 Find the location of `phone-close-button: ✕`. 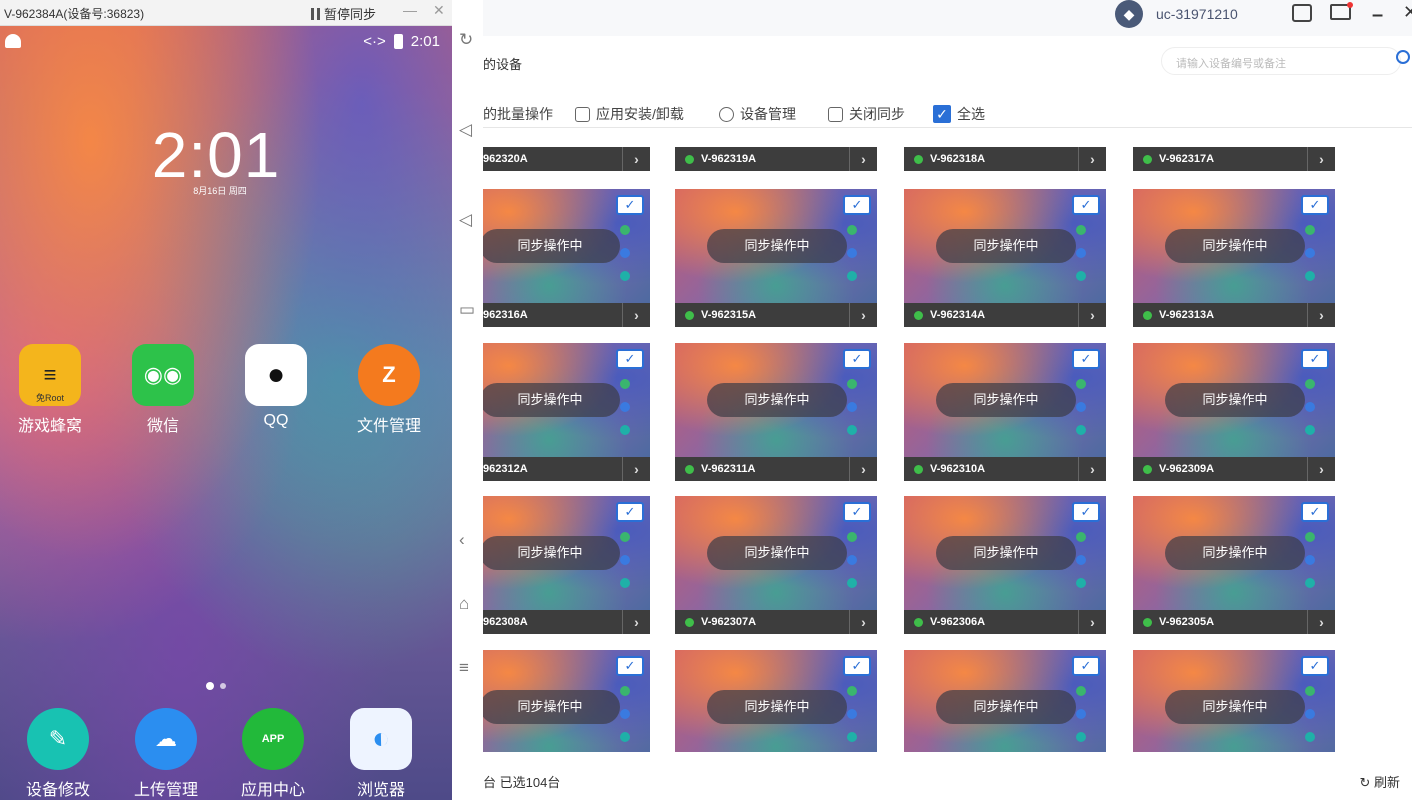

phone-close-button: ✕ is located at coordinates (439, 10).